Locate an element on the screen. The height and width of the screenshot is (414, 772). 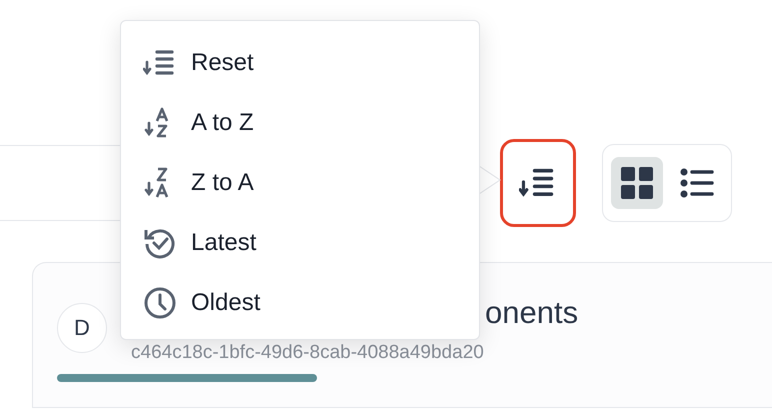
card-title: onents is located at coordinates (531, 313).